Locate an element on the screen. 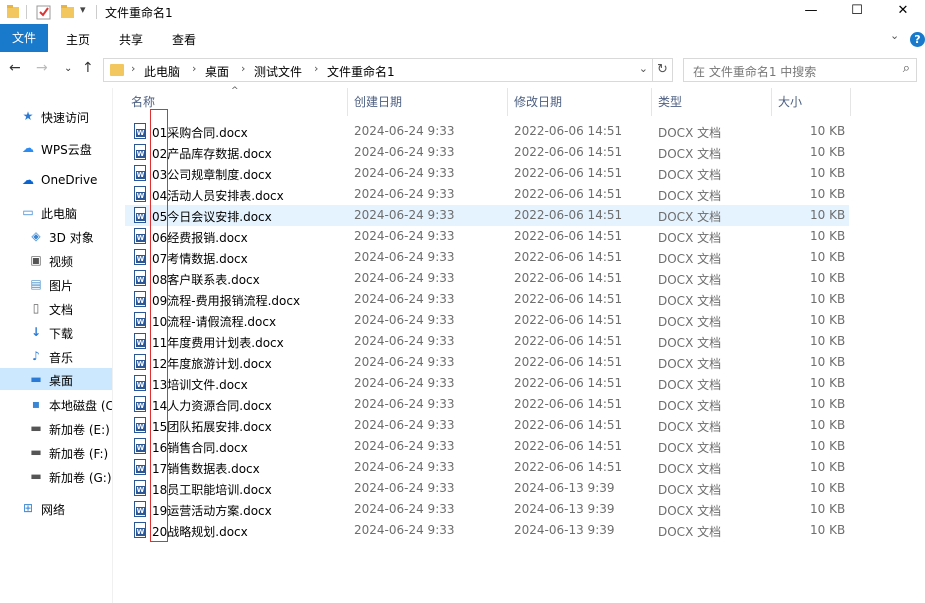 The width and height of the screenshot is (925, 603). address-dropdown-icon: ⌄ is located at coordinates (643, 68).